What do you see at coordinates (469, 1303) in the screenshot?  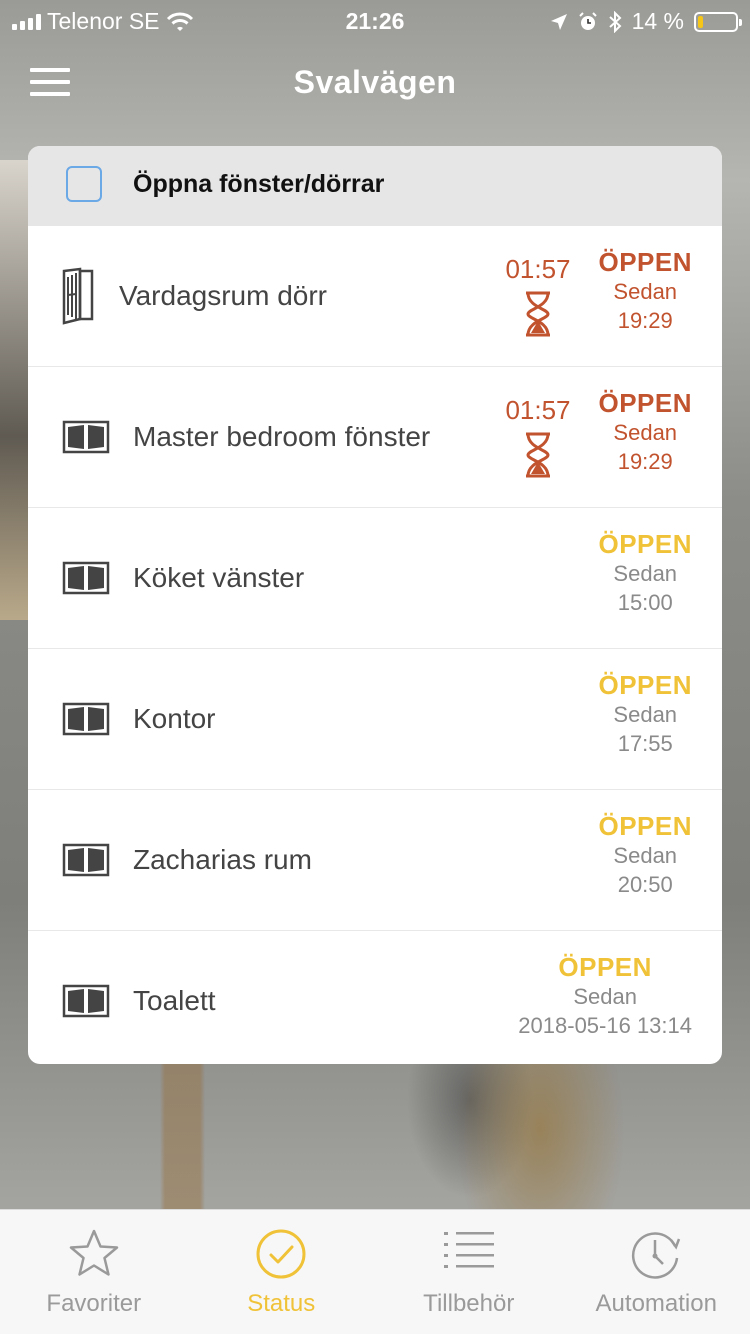 I see `tab-label: Tillbehör` at bounding box center [469, 1303].